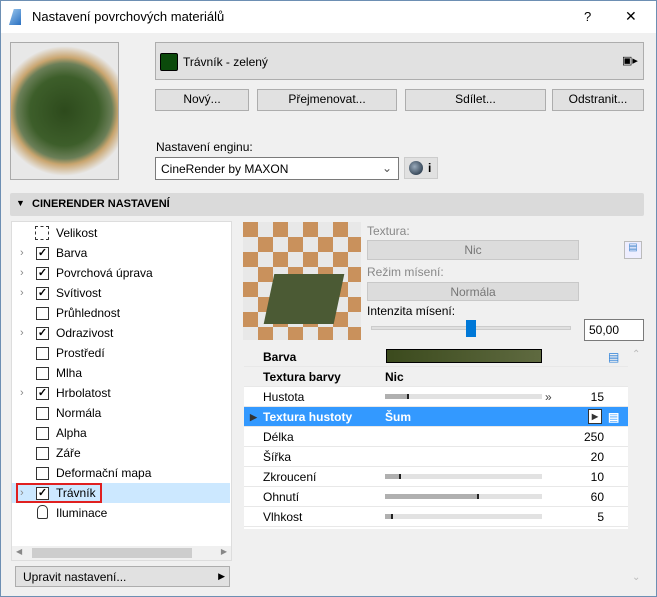 The image size is (657, 597). I want to click on size-icon, so click(42, 233).